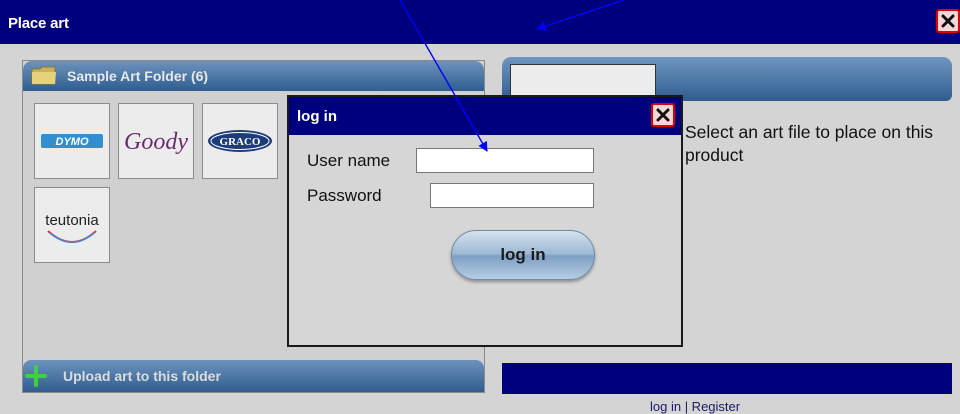 The image size is (960, 414). I want to click on window-close-button, so click(948, 21).